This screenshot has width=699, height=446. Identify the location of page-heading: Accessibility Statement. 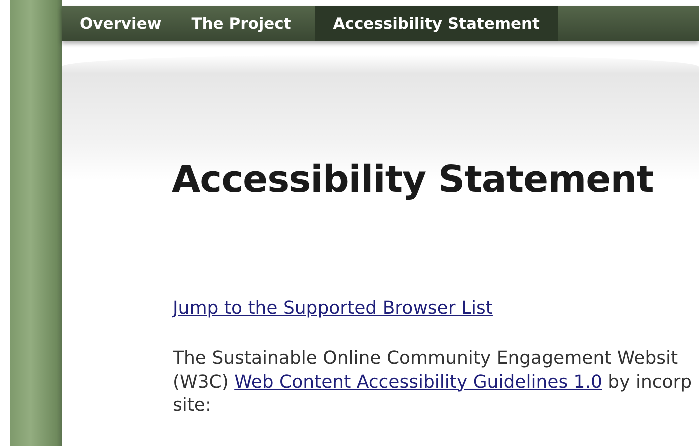
(413, 179).